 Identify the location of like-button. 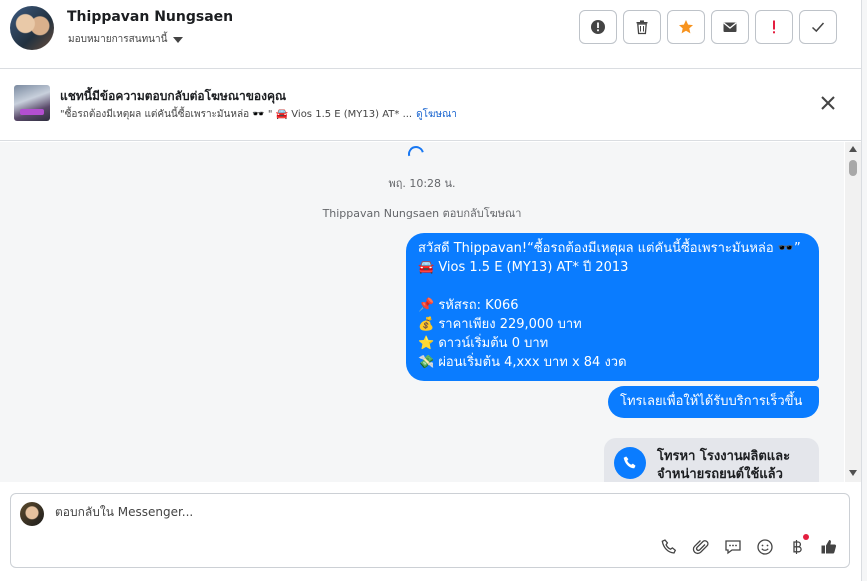
(829, 547).